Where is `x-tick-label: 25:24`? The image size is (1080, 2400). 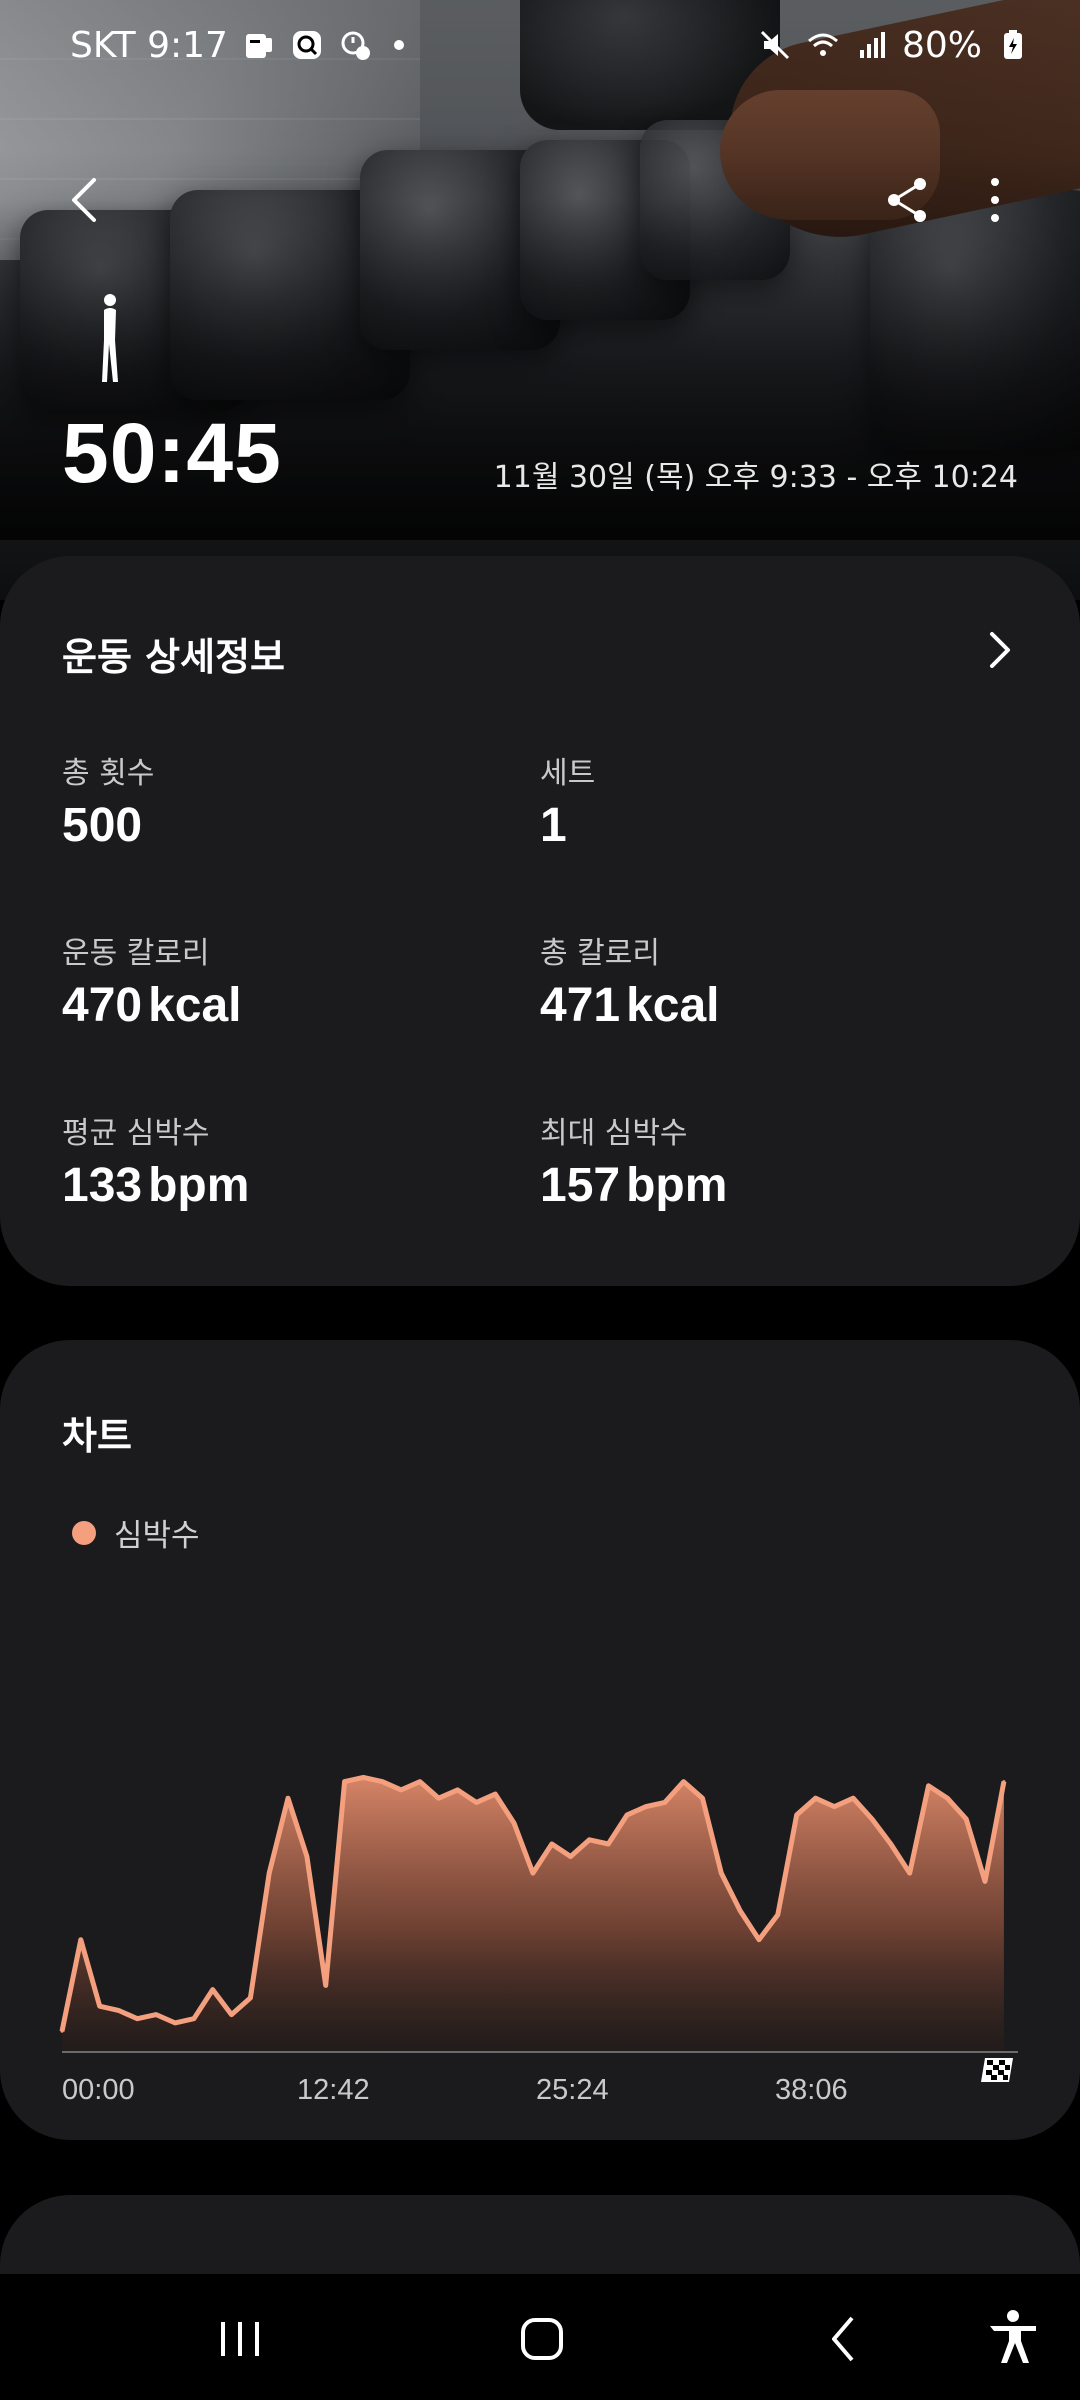 x-tick-label: 25:24 is located at coordinates (572, 2090).